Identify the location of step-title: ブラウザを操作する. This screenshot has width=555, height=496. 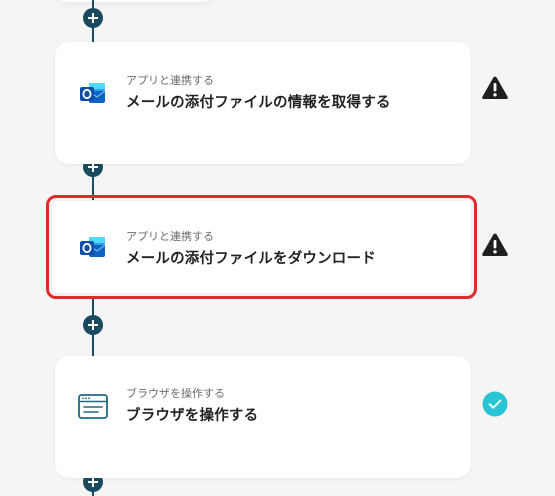
(192, 416).